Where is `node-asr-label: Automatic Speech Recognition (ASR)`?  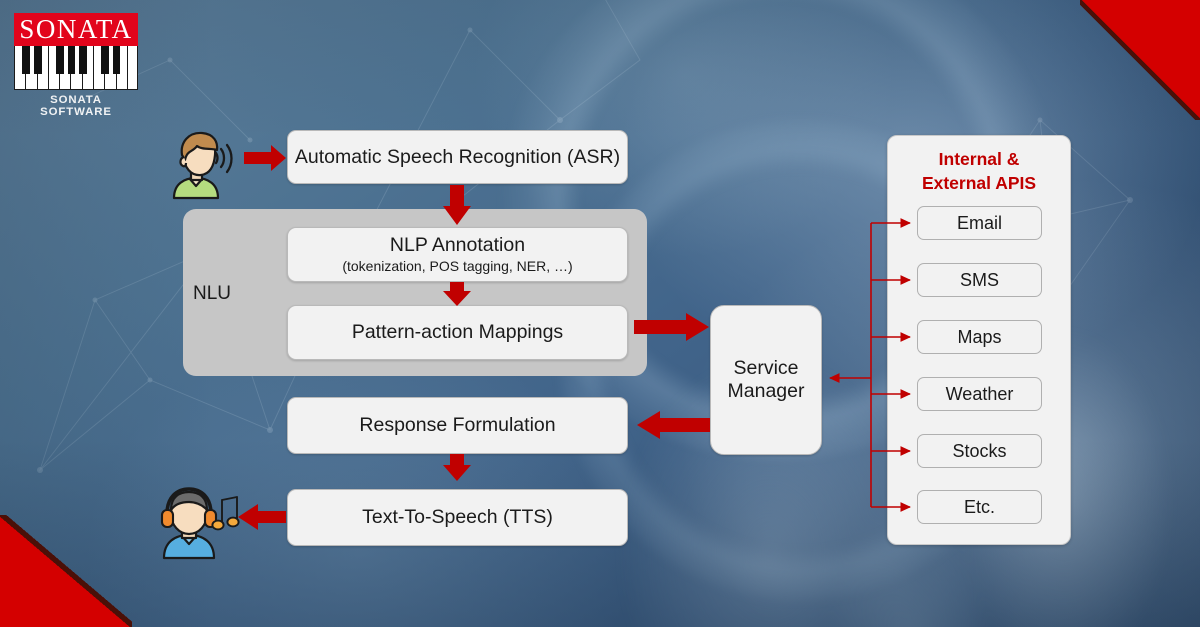
node-asr-label: Automatic Speech Recognition (ASR) is located at coordinates (457, 156).